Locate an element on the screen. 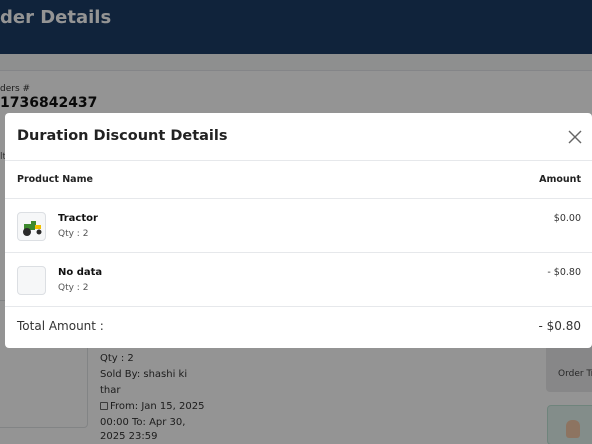  table-header: Product Name Amount is located at coordinates (298, 180).